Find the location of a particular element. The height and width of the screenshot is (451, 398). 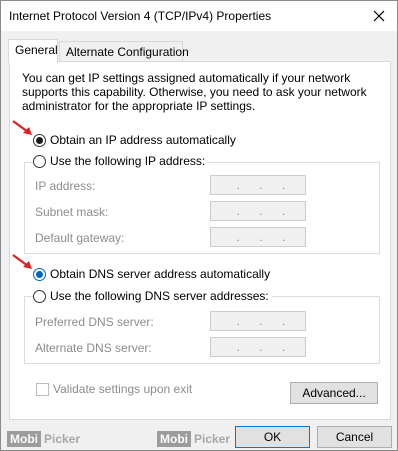

validate-label: Validate settings upon exit is located at coordinates (123, 389).